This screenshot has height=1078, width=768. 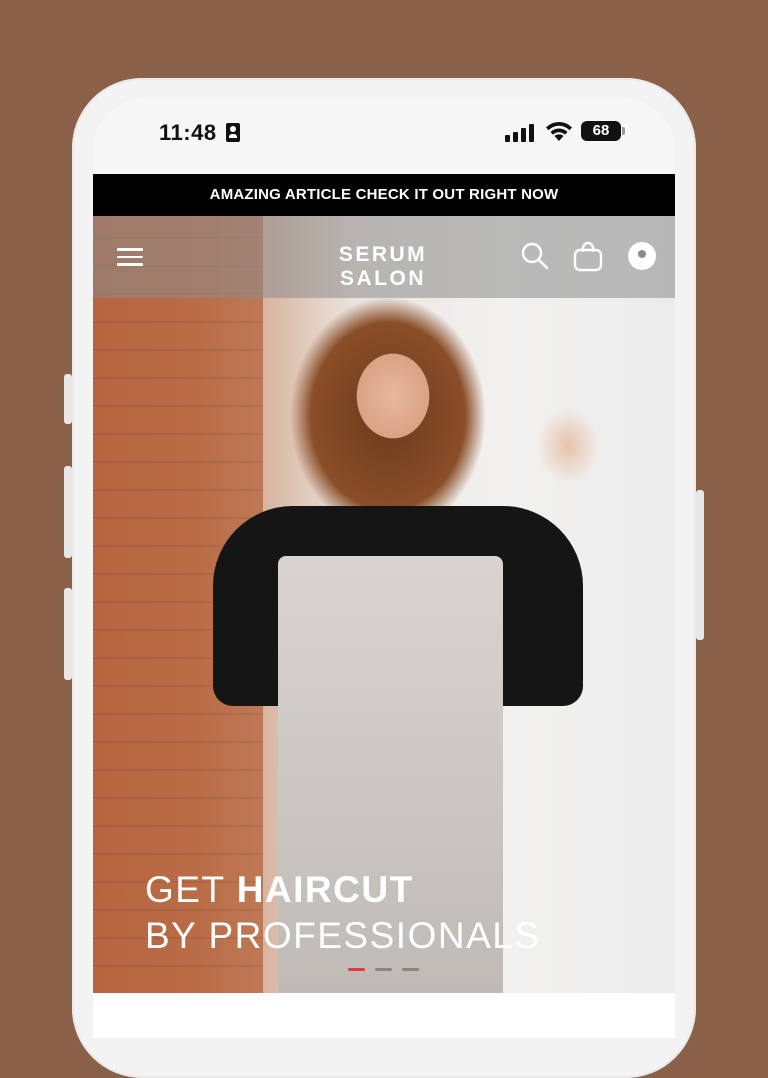 I want to click on hero-title-bold: HAIRCUT, so click(x=325, y=889).